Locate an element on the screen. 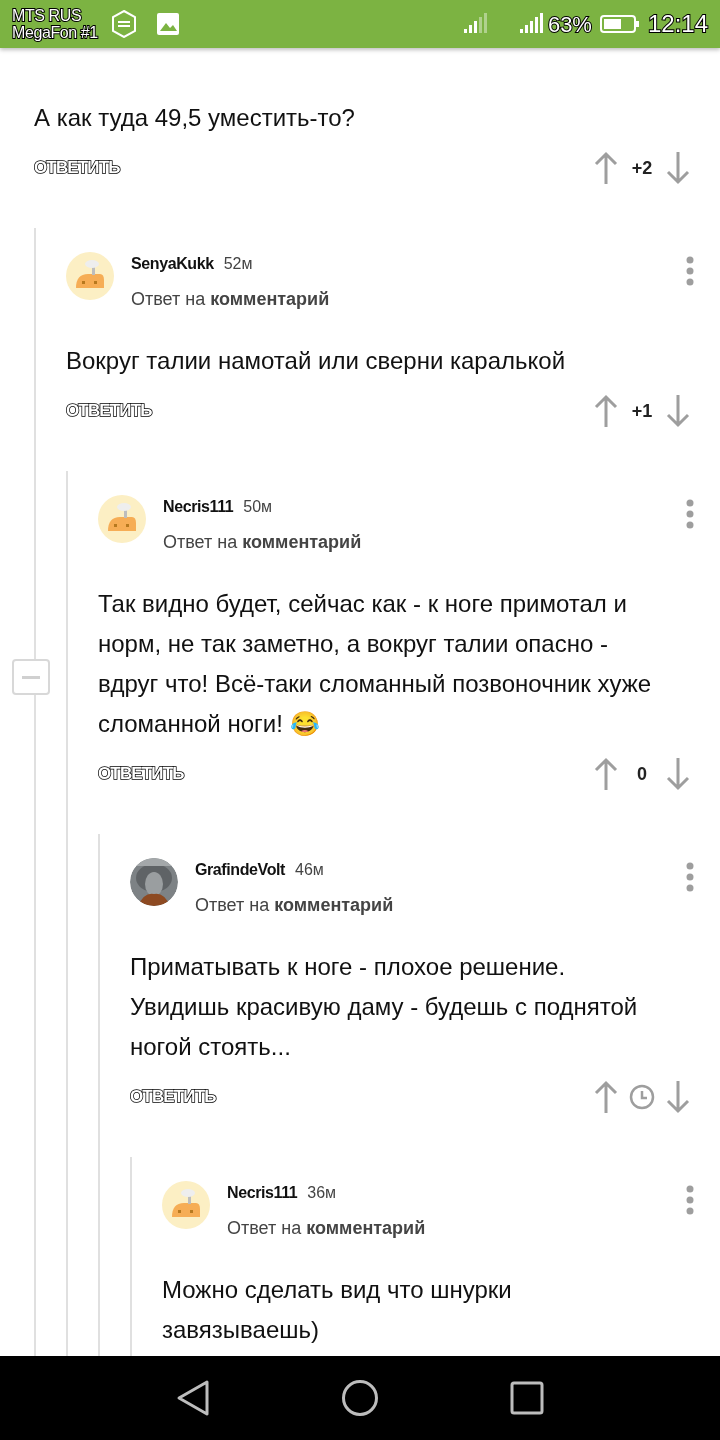  comment-text: А как туда 49,5 уместить-то? is located at coordinates (195, 118).